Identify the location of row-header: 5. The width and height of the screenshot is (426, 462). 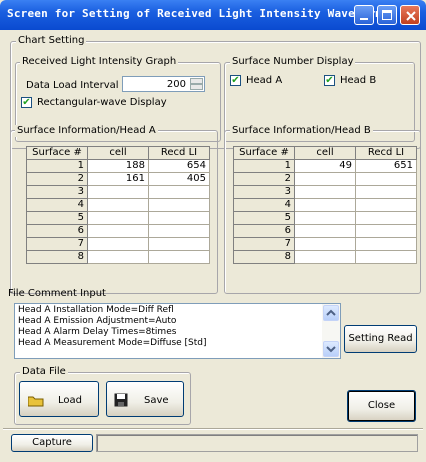
(57, 218).